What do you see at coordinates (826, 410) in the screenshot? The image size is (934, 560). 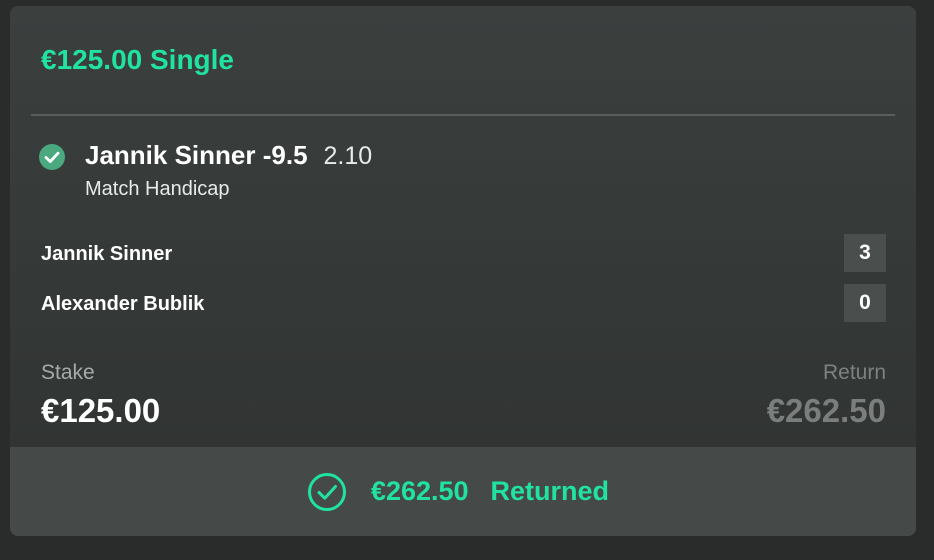 I see `return-value: €262.50` at bounding box center [826, 410].